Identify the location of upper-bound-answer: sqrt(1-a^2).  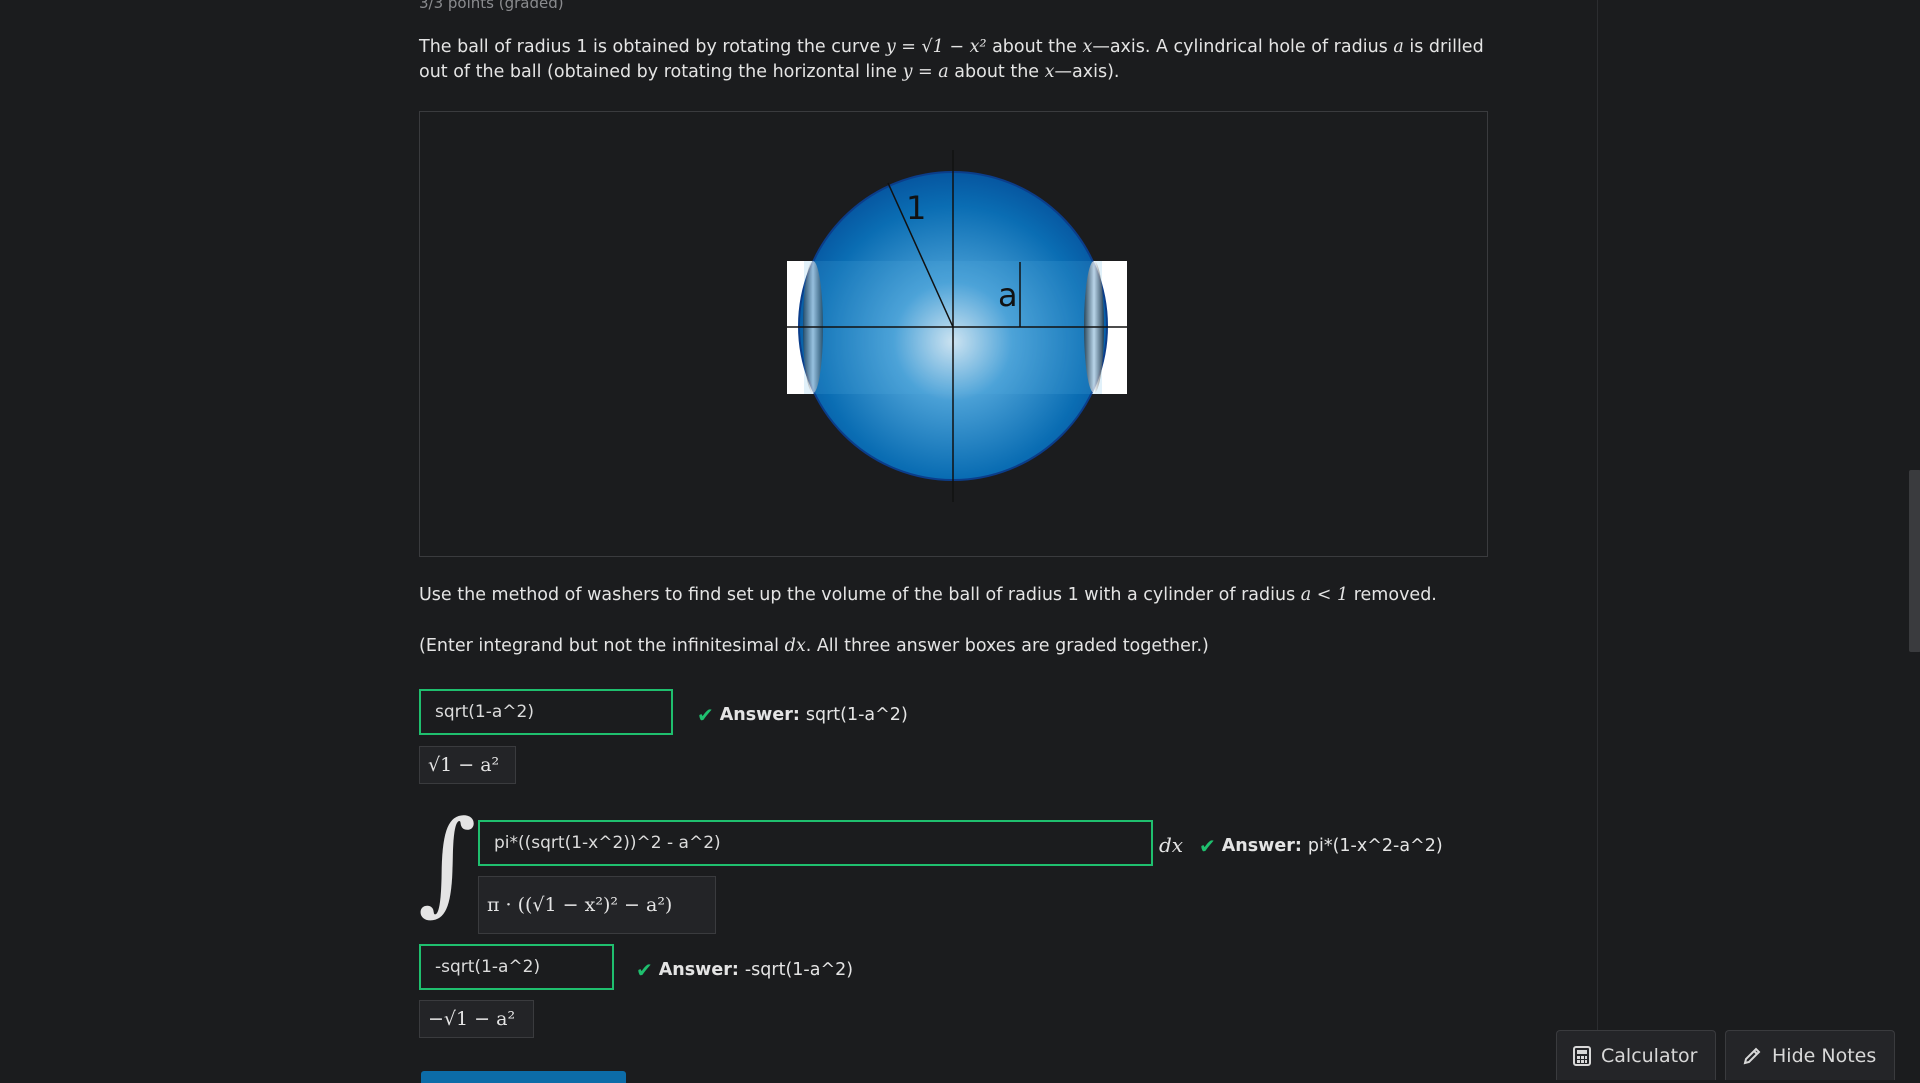
(856, 715).